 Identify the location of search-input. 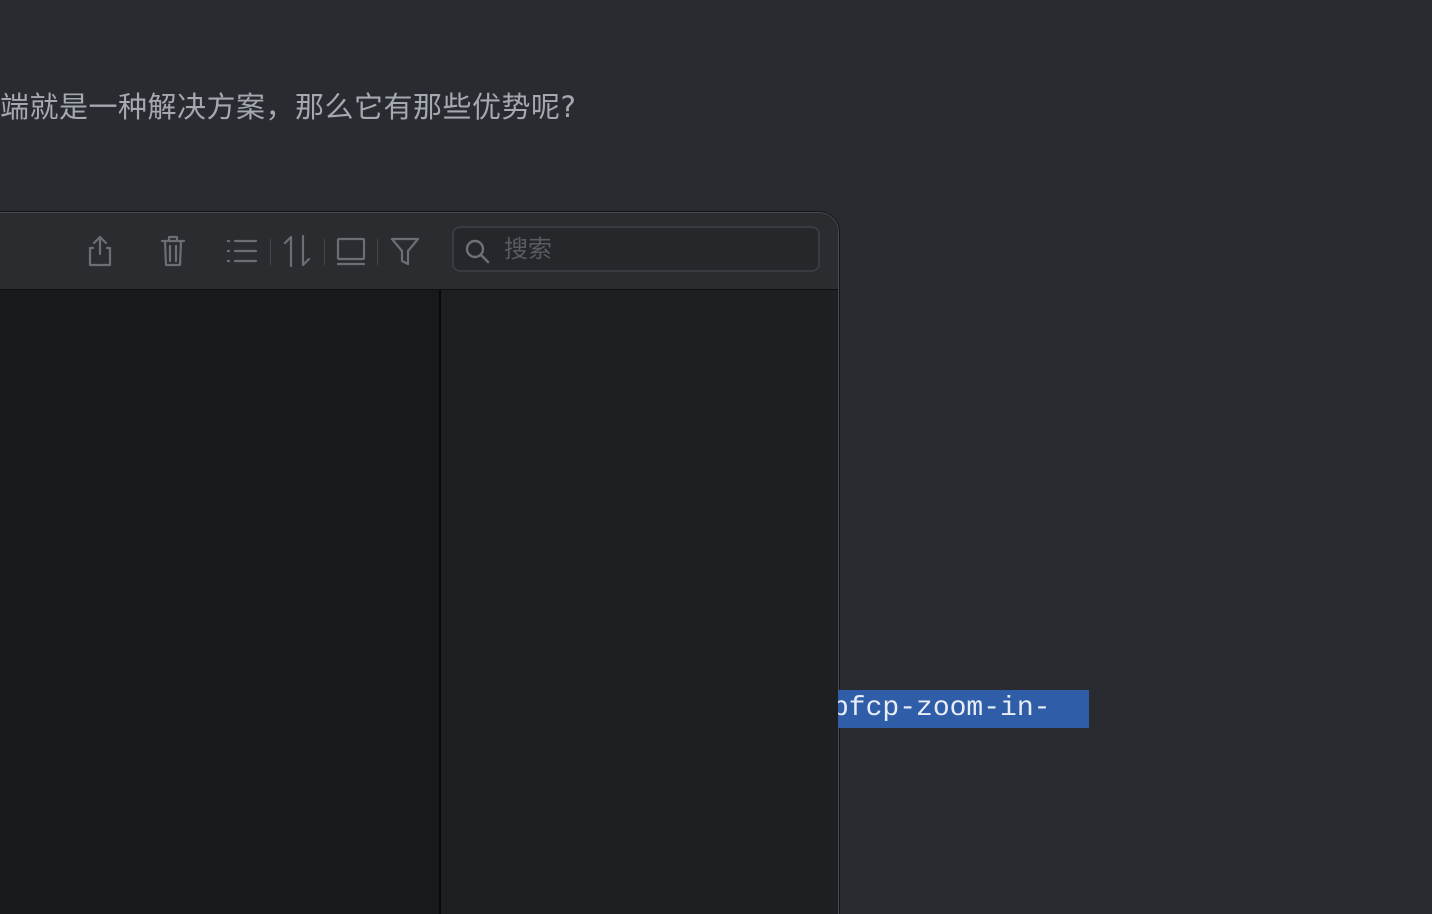
(654, 249).